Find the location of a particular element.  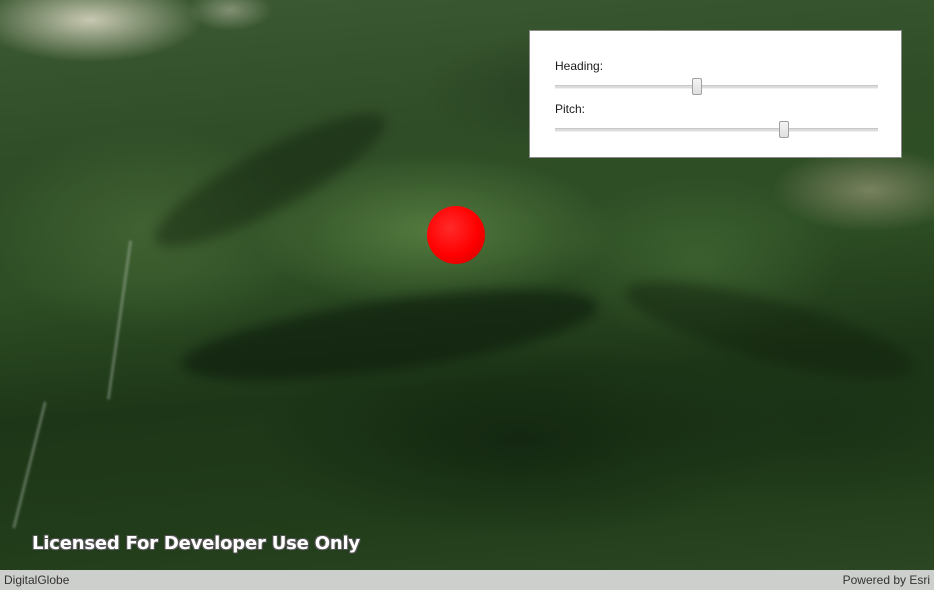

camera-controls-panel: Heading: Pitch: is located at coordinates (715, 94).